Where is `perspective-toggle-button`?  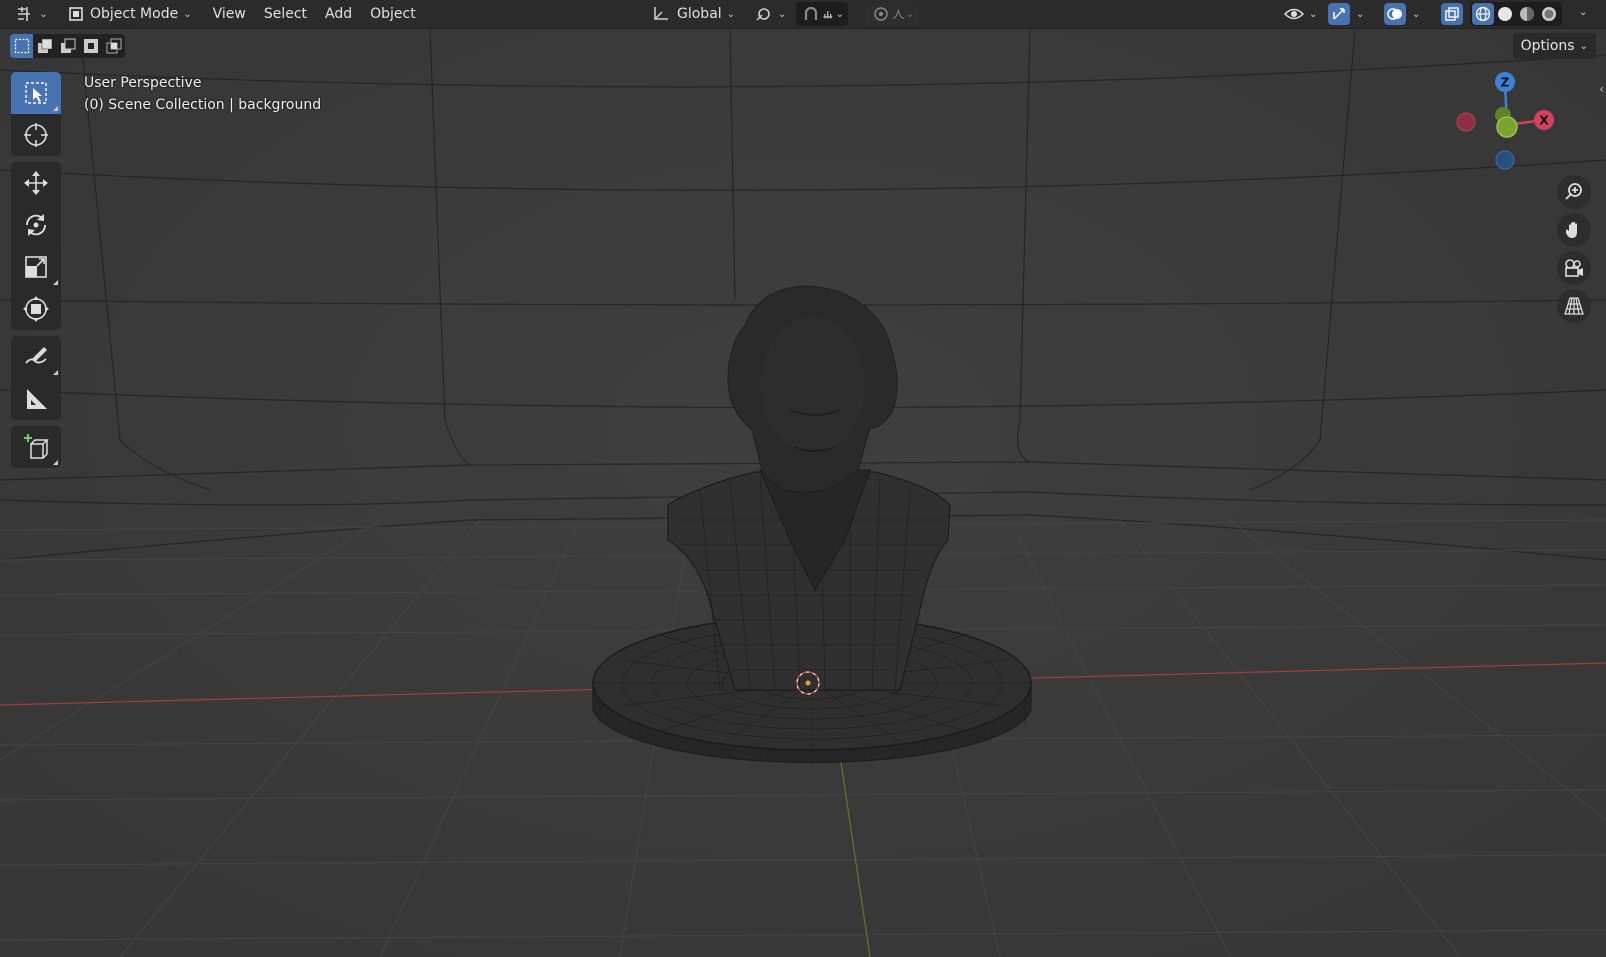
perspective-toggle-button is located at coordinates (1574, 306).